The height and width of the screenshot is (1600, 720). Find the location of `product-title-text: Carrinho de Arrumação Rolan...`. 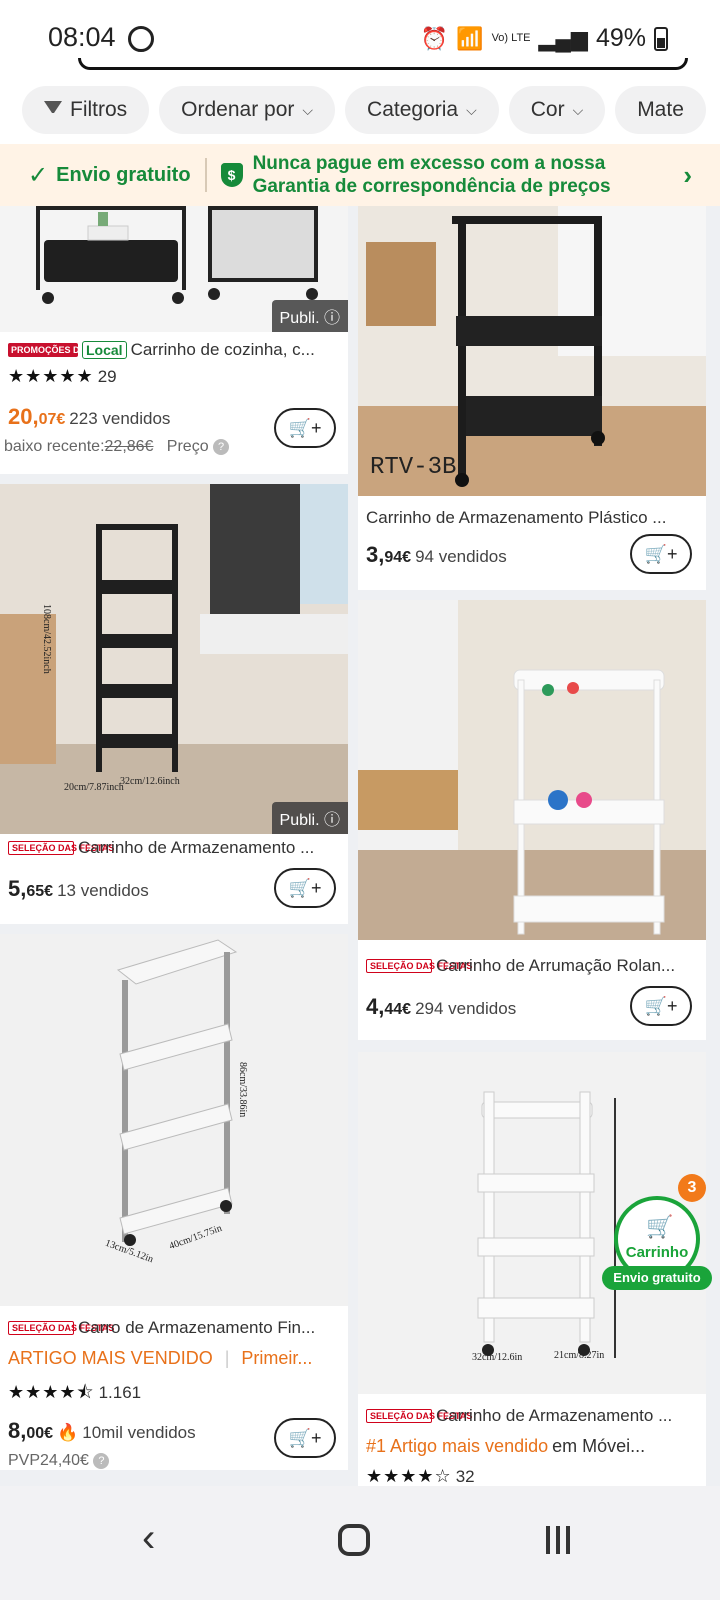

product-title-text: Carrinho de Arrumação Rolan... is located at coordinates (556, 965).